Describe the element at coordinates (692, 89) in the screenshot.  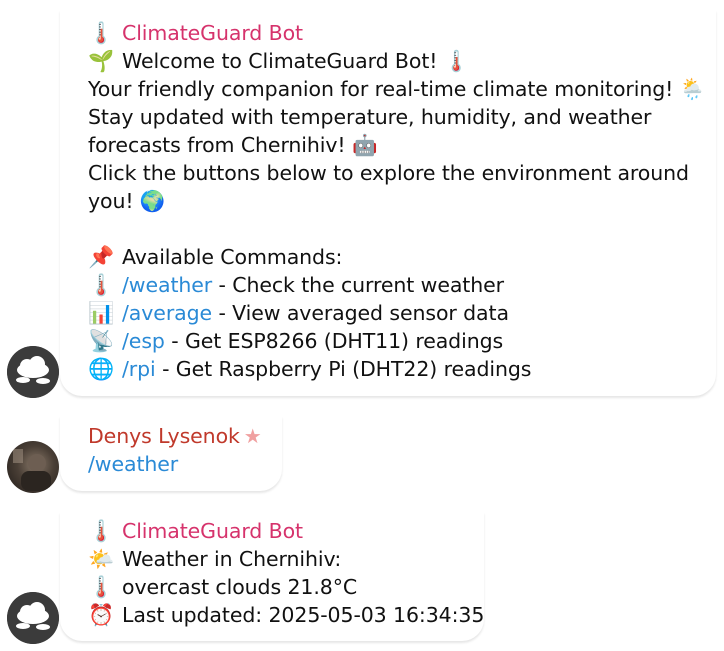
I see `cloud-rain-sun-icon: 🌦️` at that location.